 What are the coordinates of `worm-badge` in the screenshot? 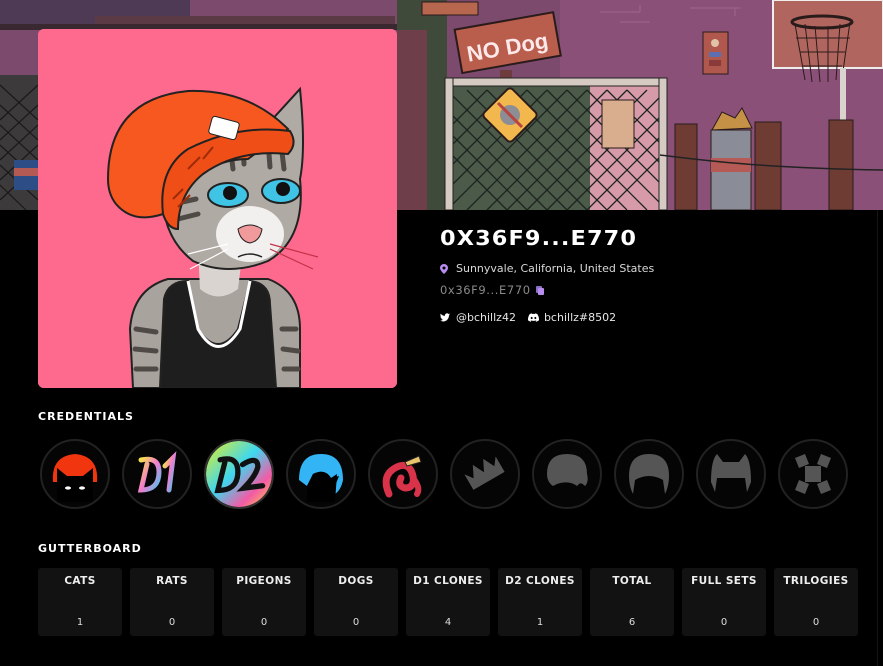 It's located at (403, 474).